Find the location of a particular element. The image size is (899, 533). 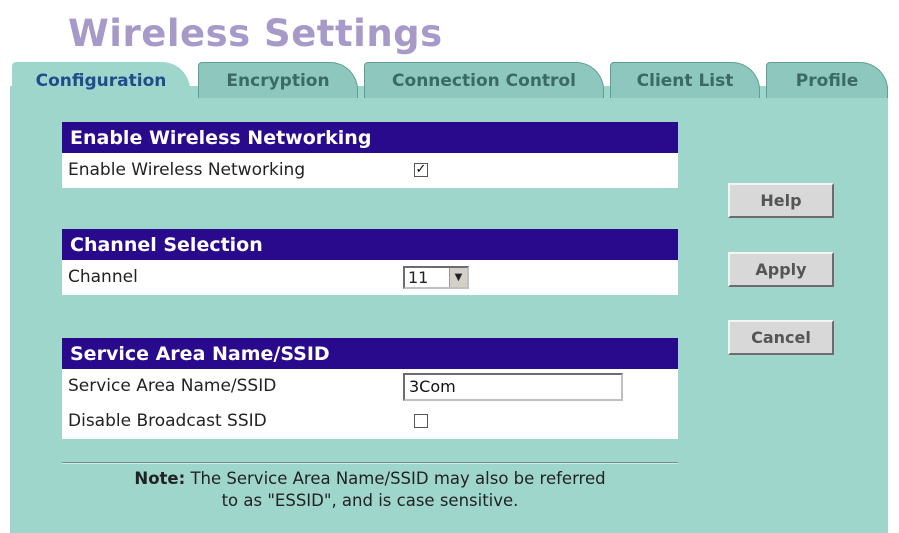

tab-configuration: Configuration is located at coordinates (101, 81).